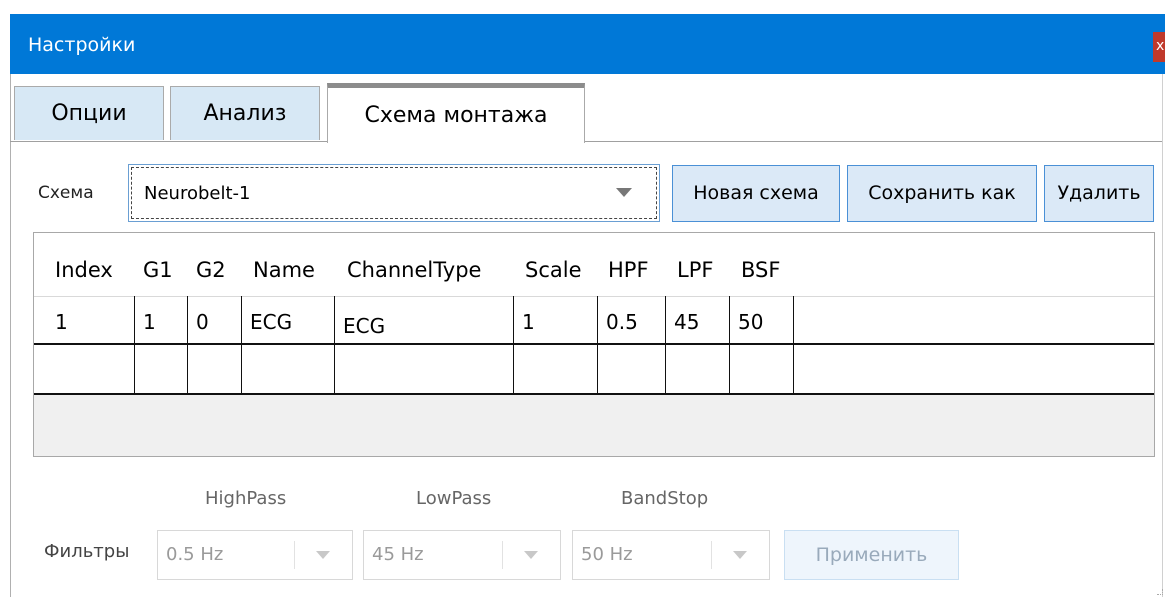 This screenshot has width=1165, height=597. Describe the element at coordinates (89, 113) in the screenshot. I see `tab-options: Опции` at that location.